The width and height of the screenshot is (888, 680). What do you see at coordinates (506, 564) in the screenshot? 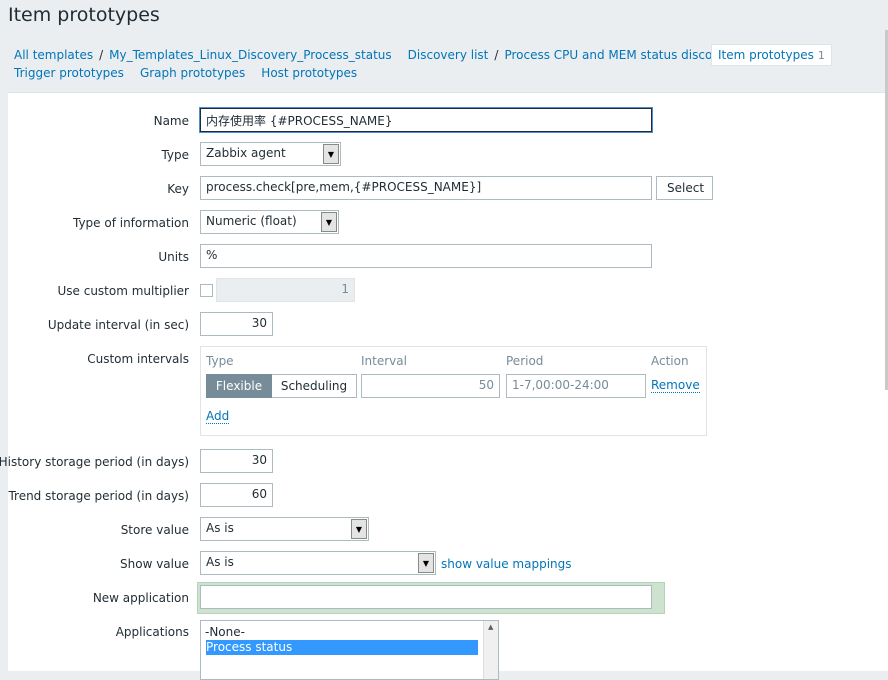
I see `show-value-mappings-link: show value mappings` at bounding box center [506, 564].